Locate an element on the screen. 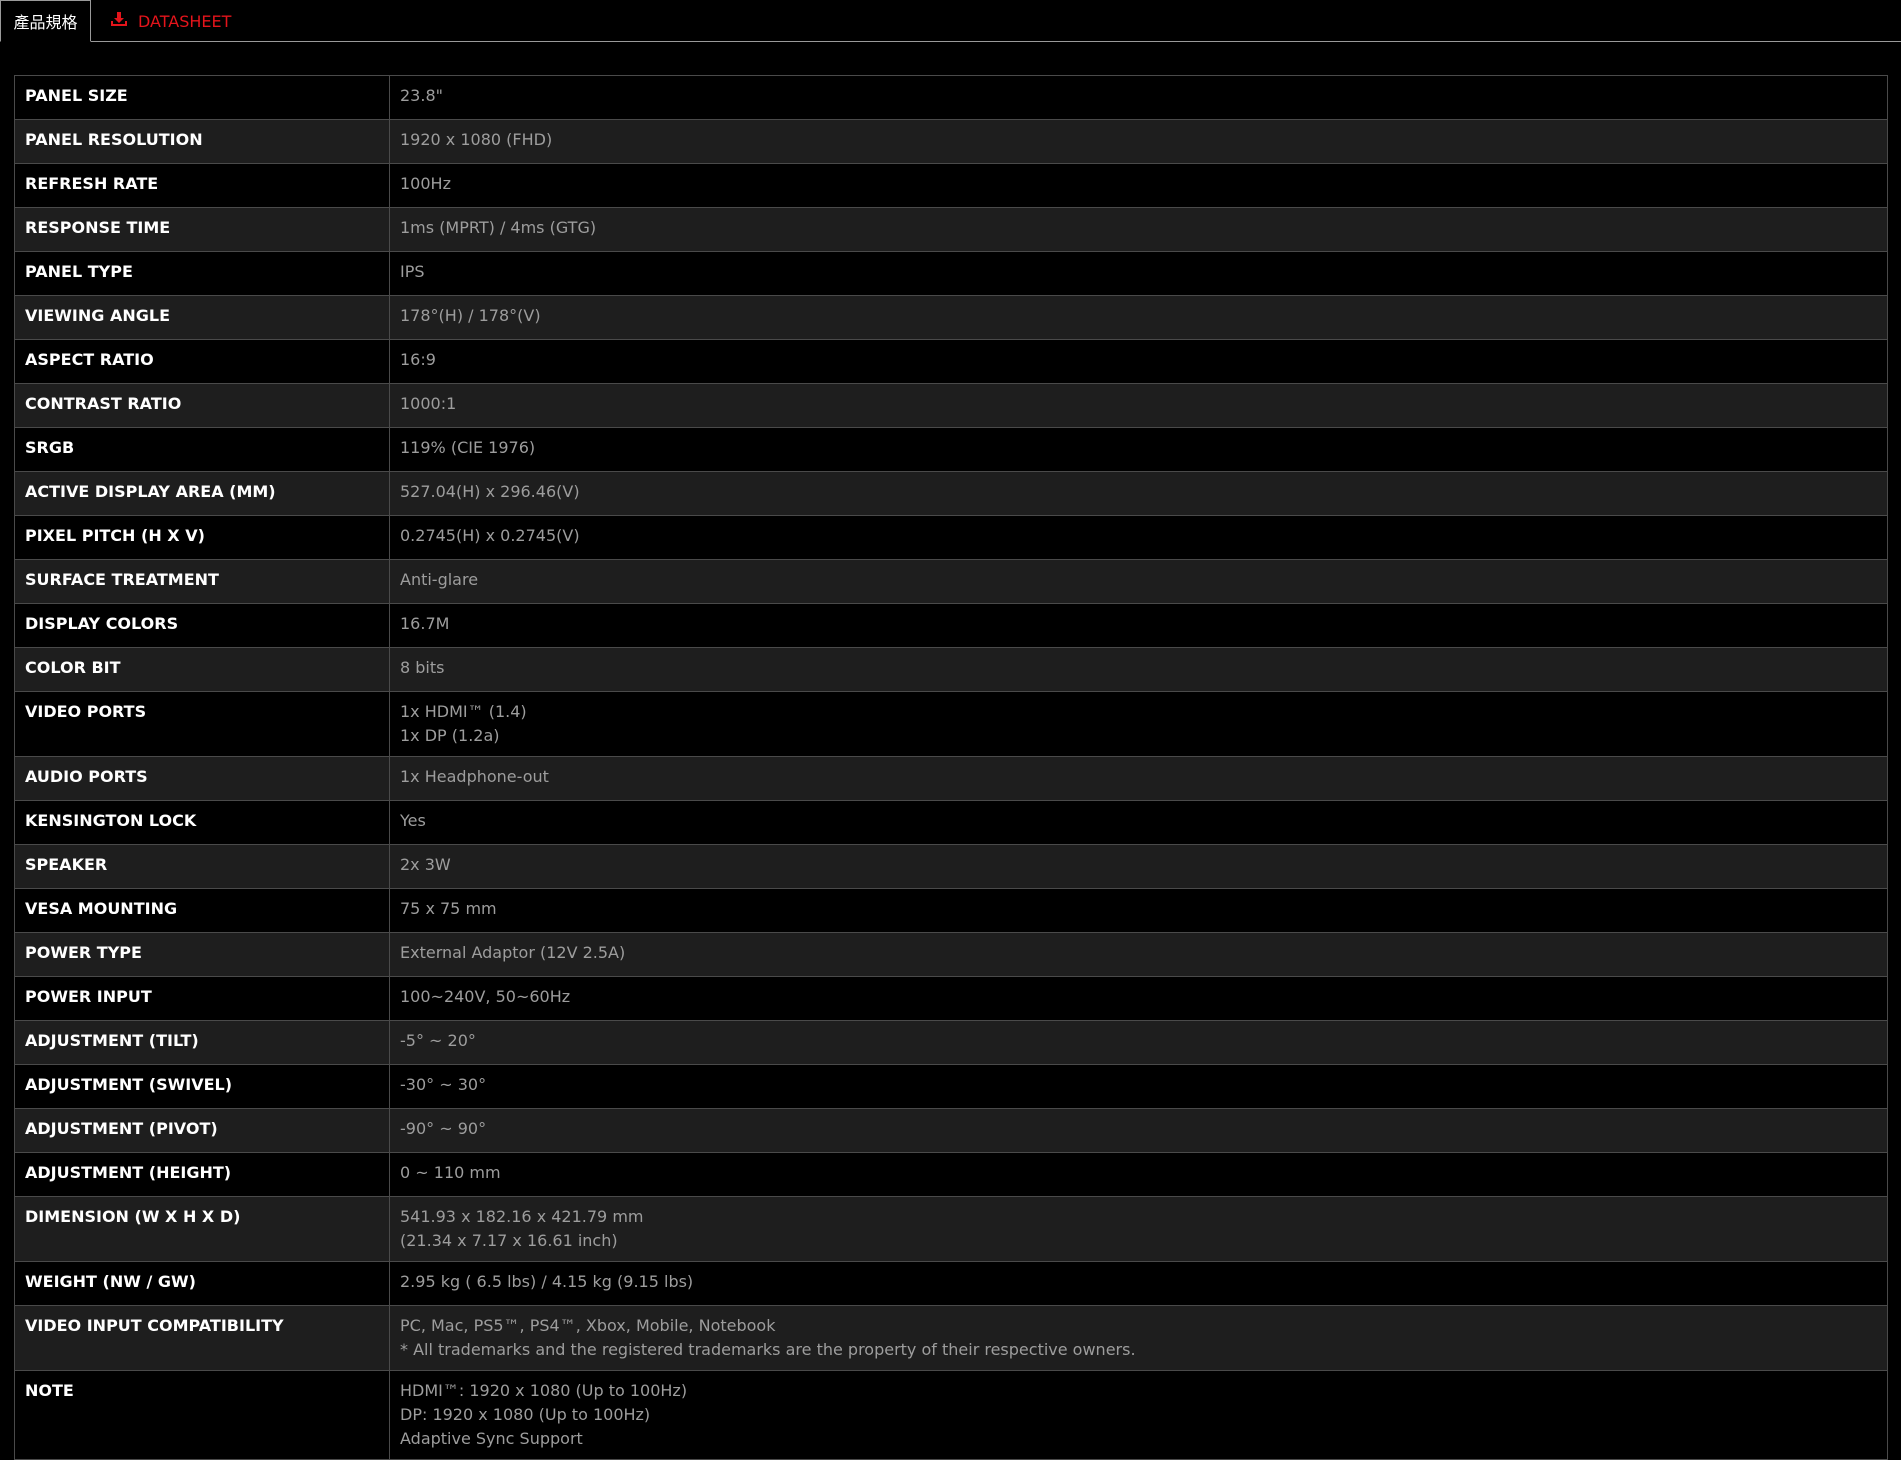 This screenshot has height=1460, width=1901. spec-value: 527.04(H) x 296.46(V) is located at coordinates (1138, 493).